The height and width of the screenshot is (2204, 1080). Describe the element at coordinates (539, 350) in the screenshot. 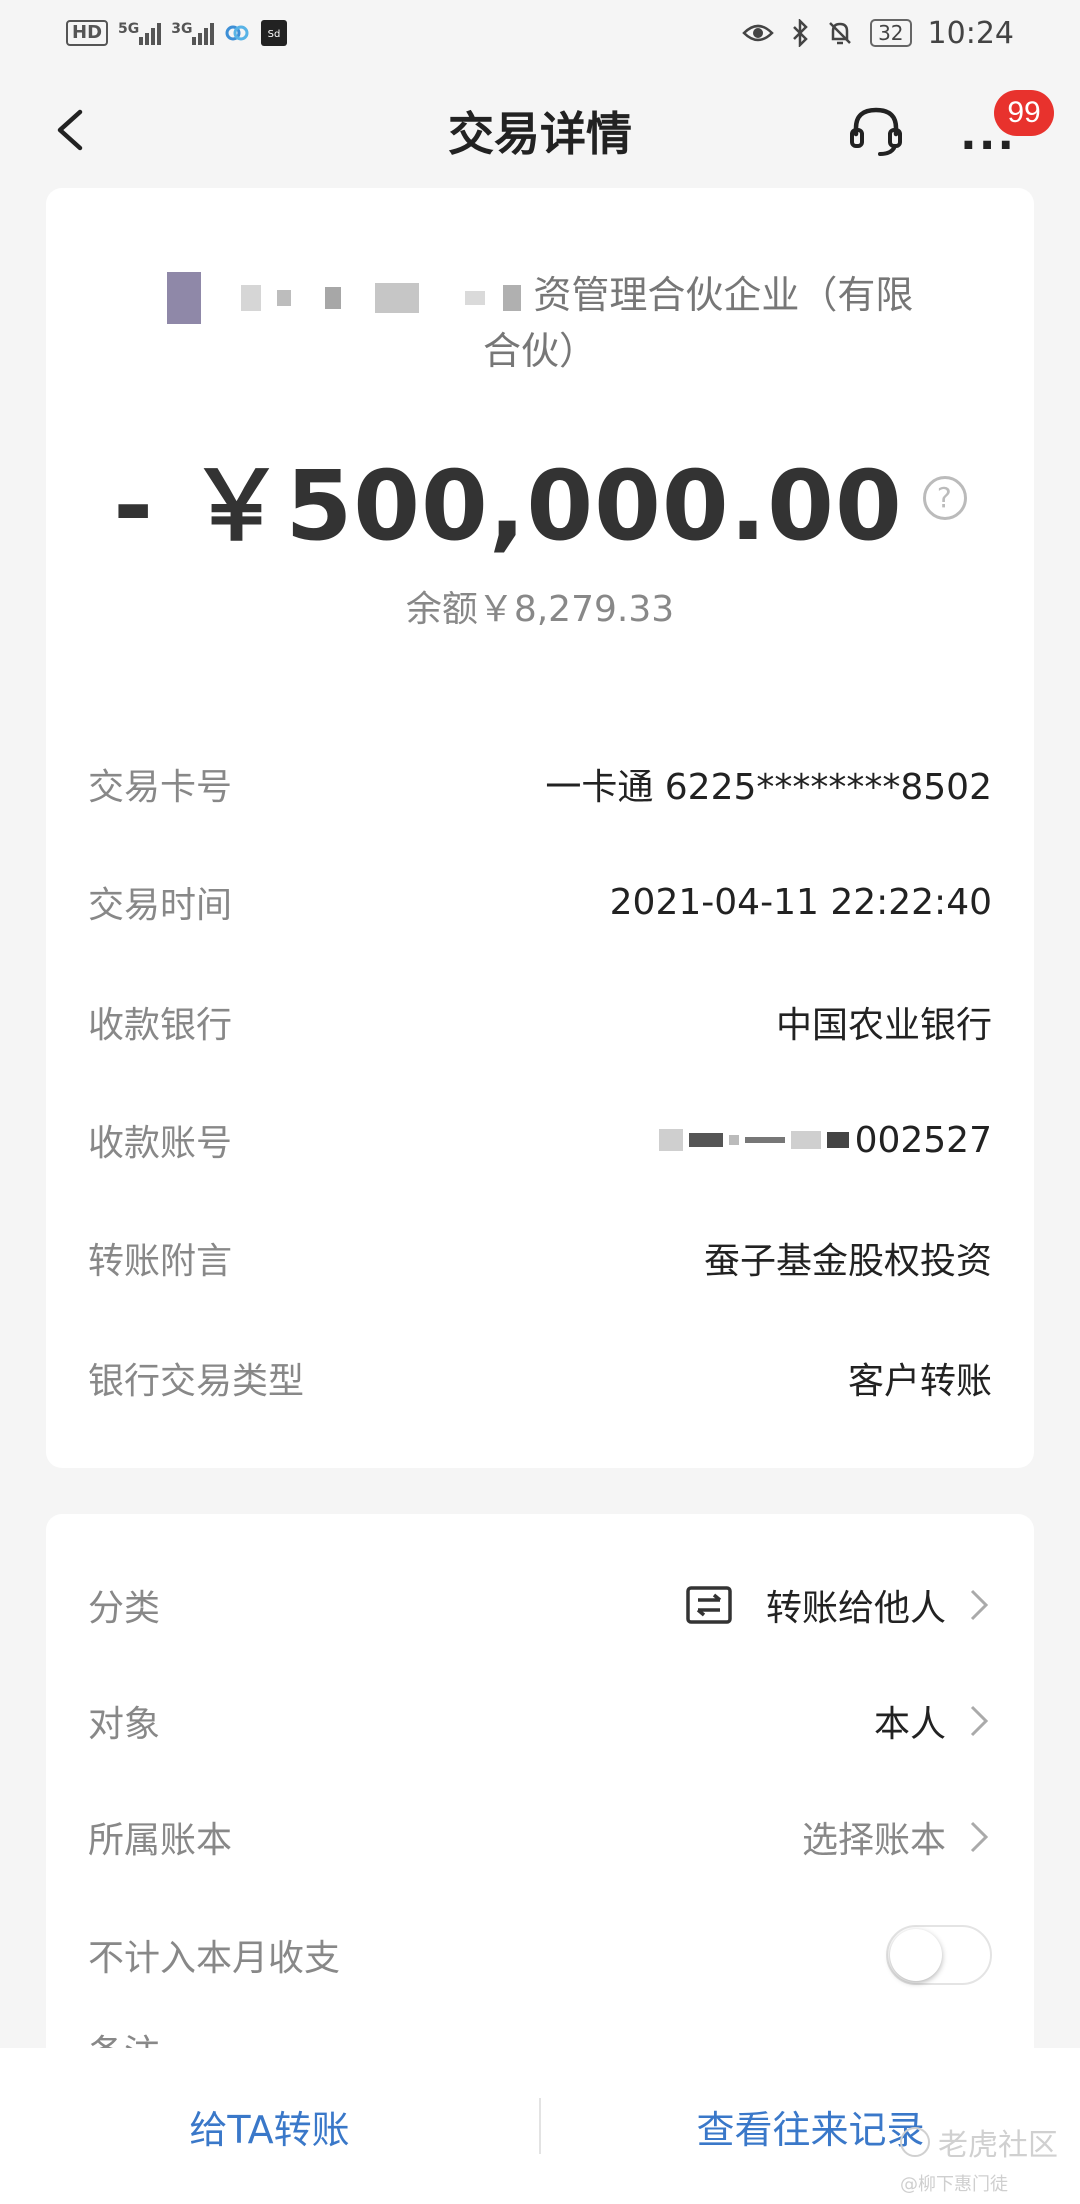

I see `payee-line-2: 合伙）` at that location.